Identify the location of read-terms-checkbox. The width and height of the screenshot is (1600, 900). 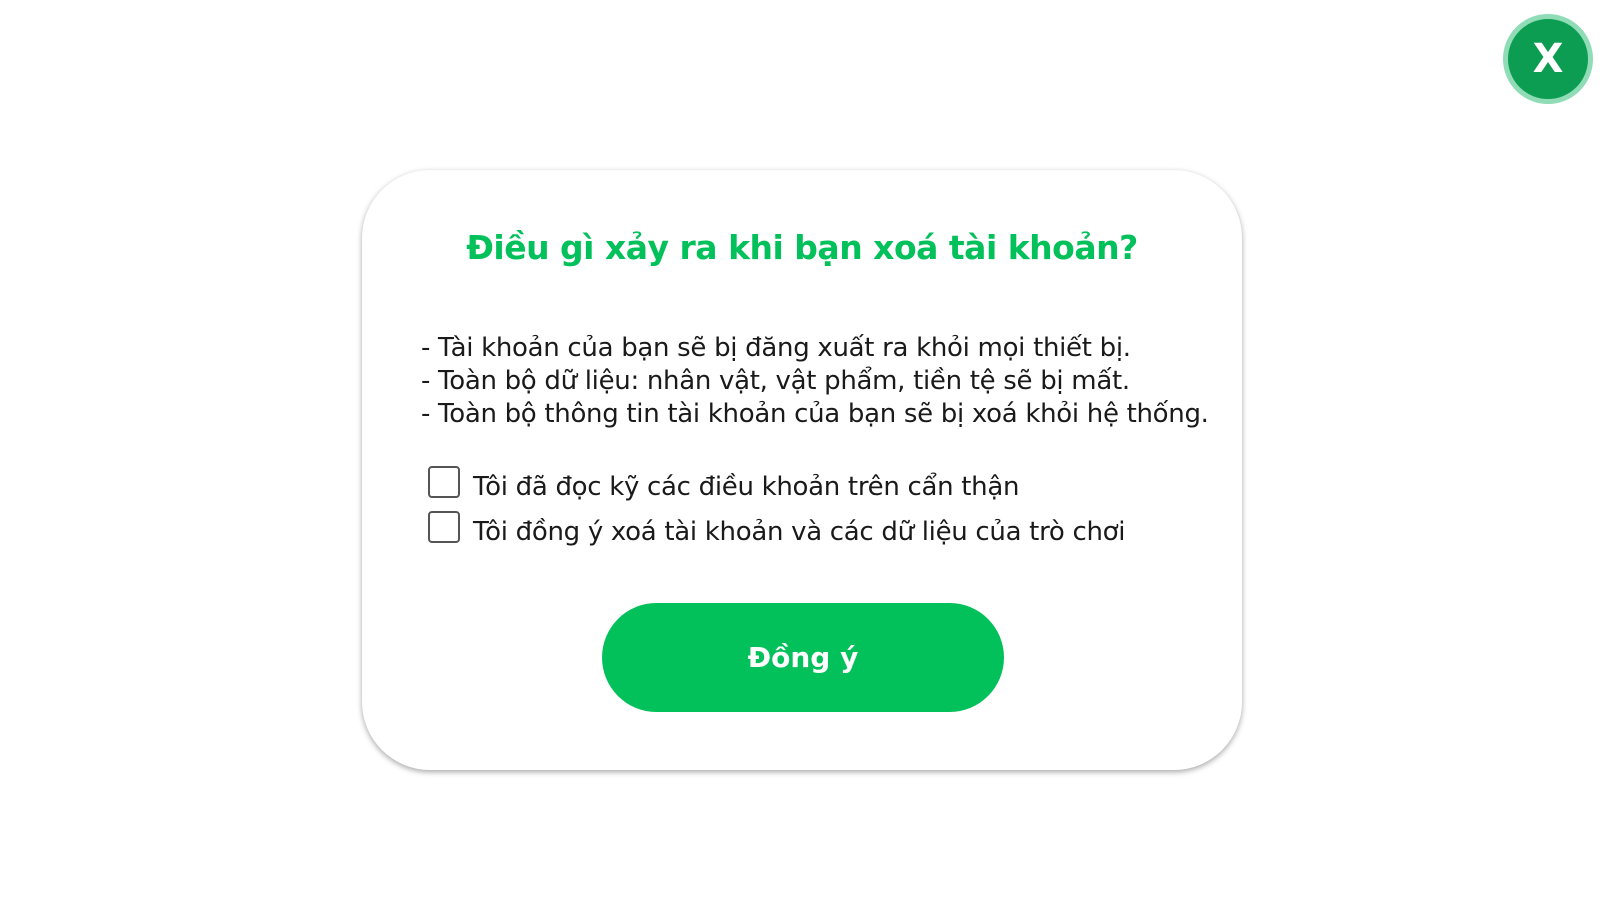
(444, 482).